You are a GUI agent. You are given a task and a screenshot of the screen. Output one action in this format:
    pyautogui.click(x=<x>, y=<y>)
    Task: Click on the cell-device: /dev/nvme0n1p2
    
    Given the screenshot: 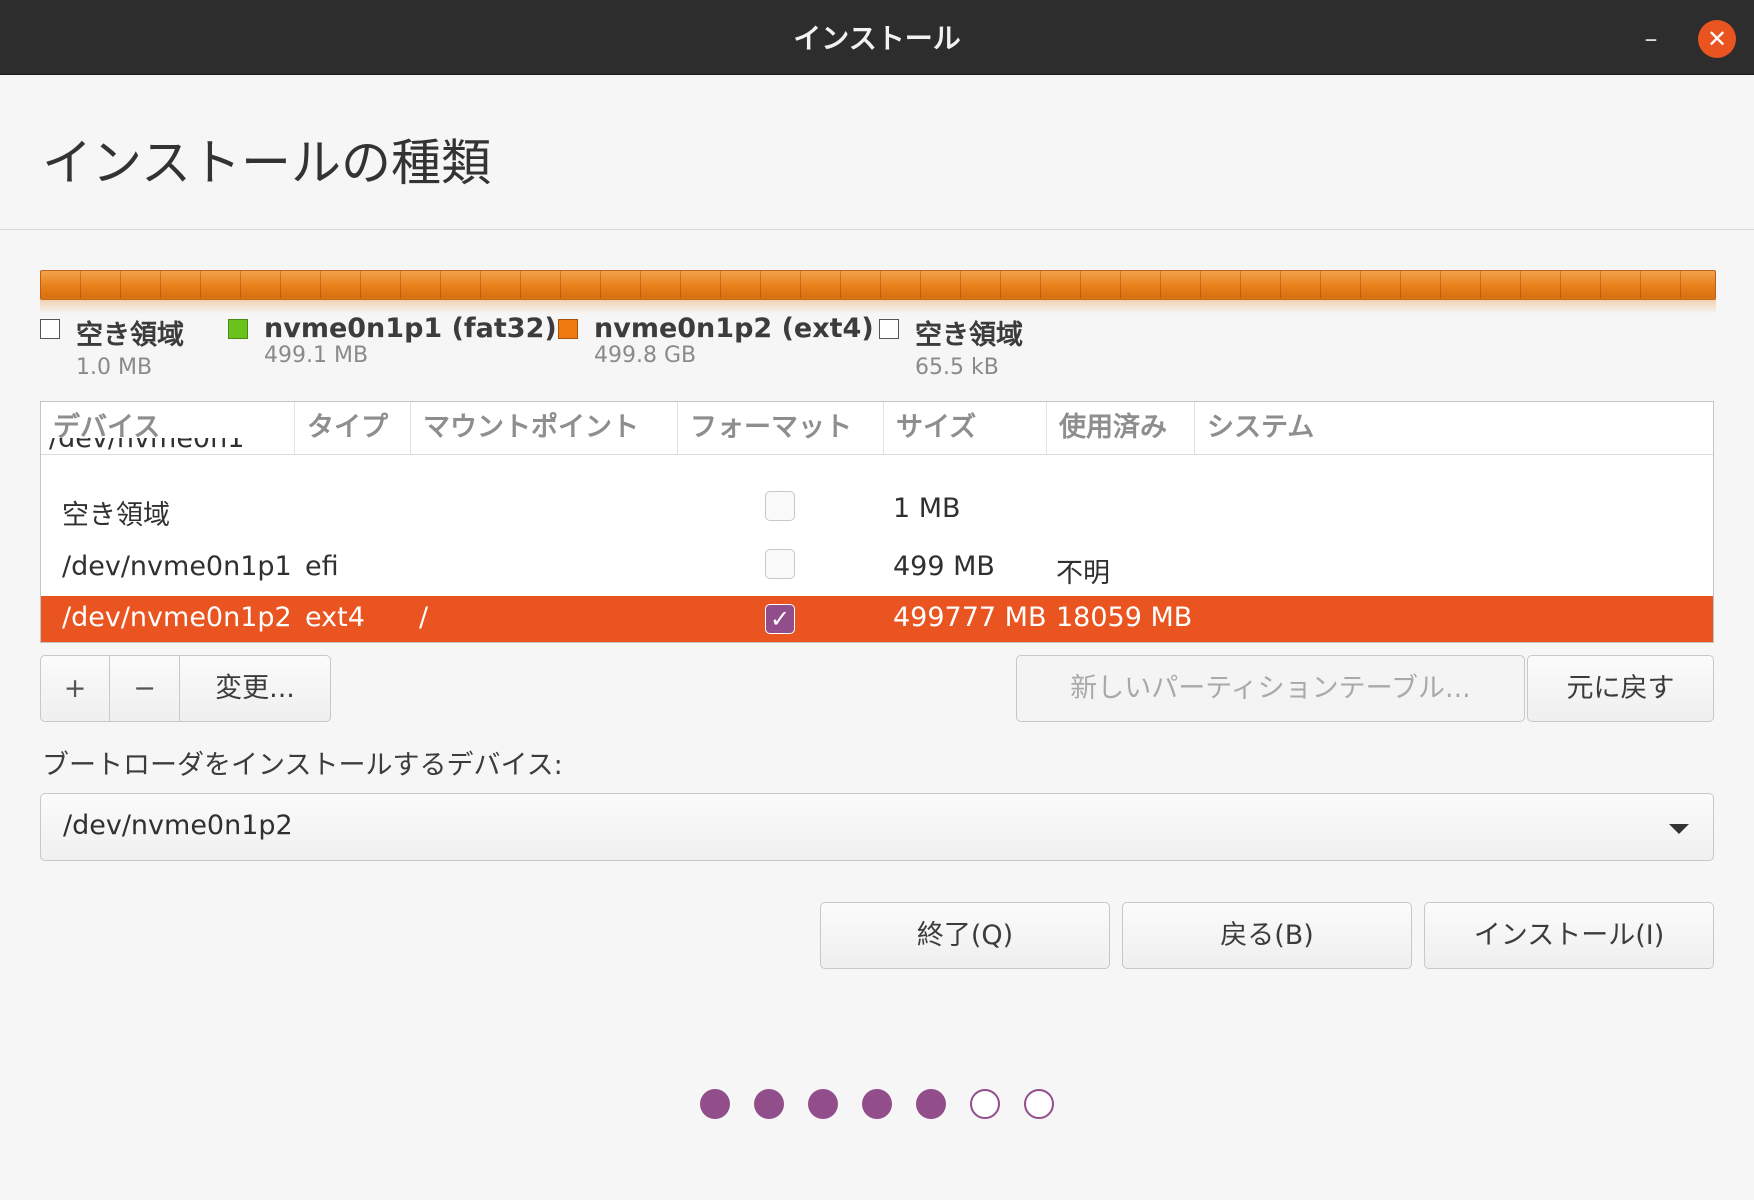 What is the action you would take?
    pyautogui.click(x=177, y=617)
    